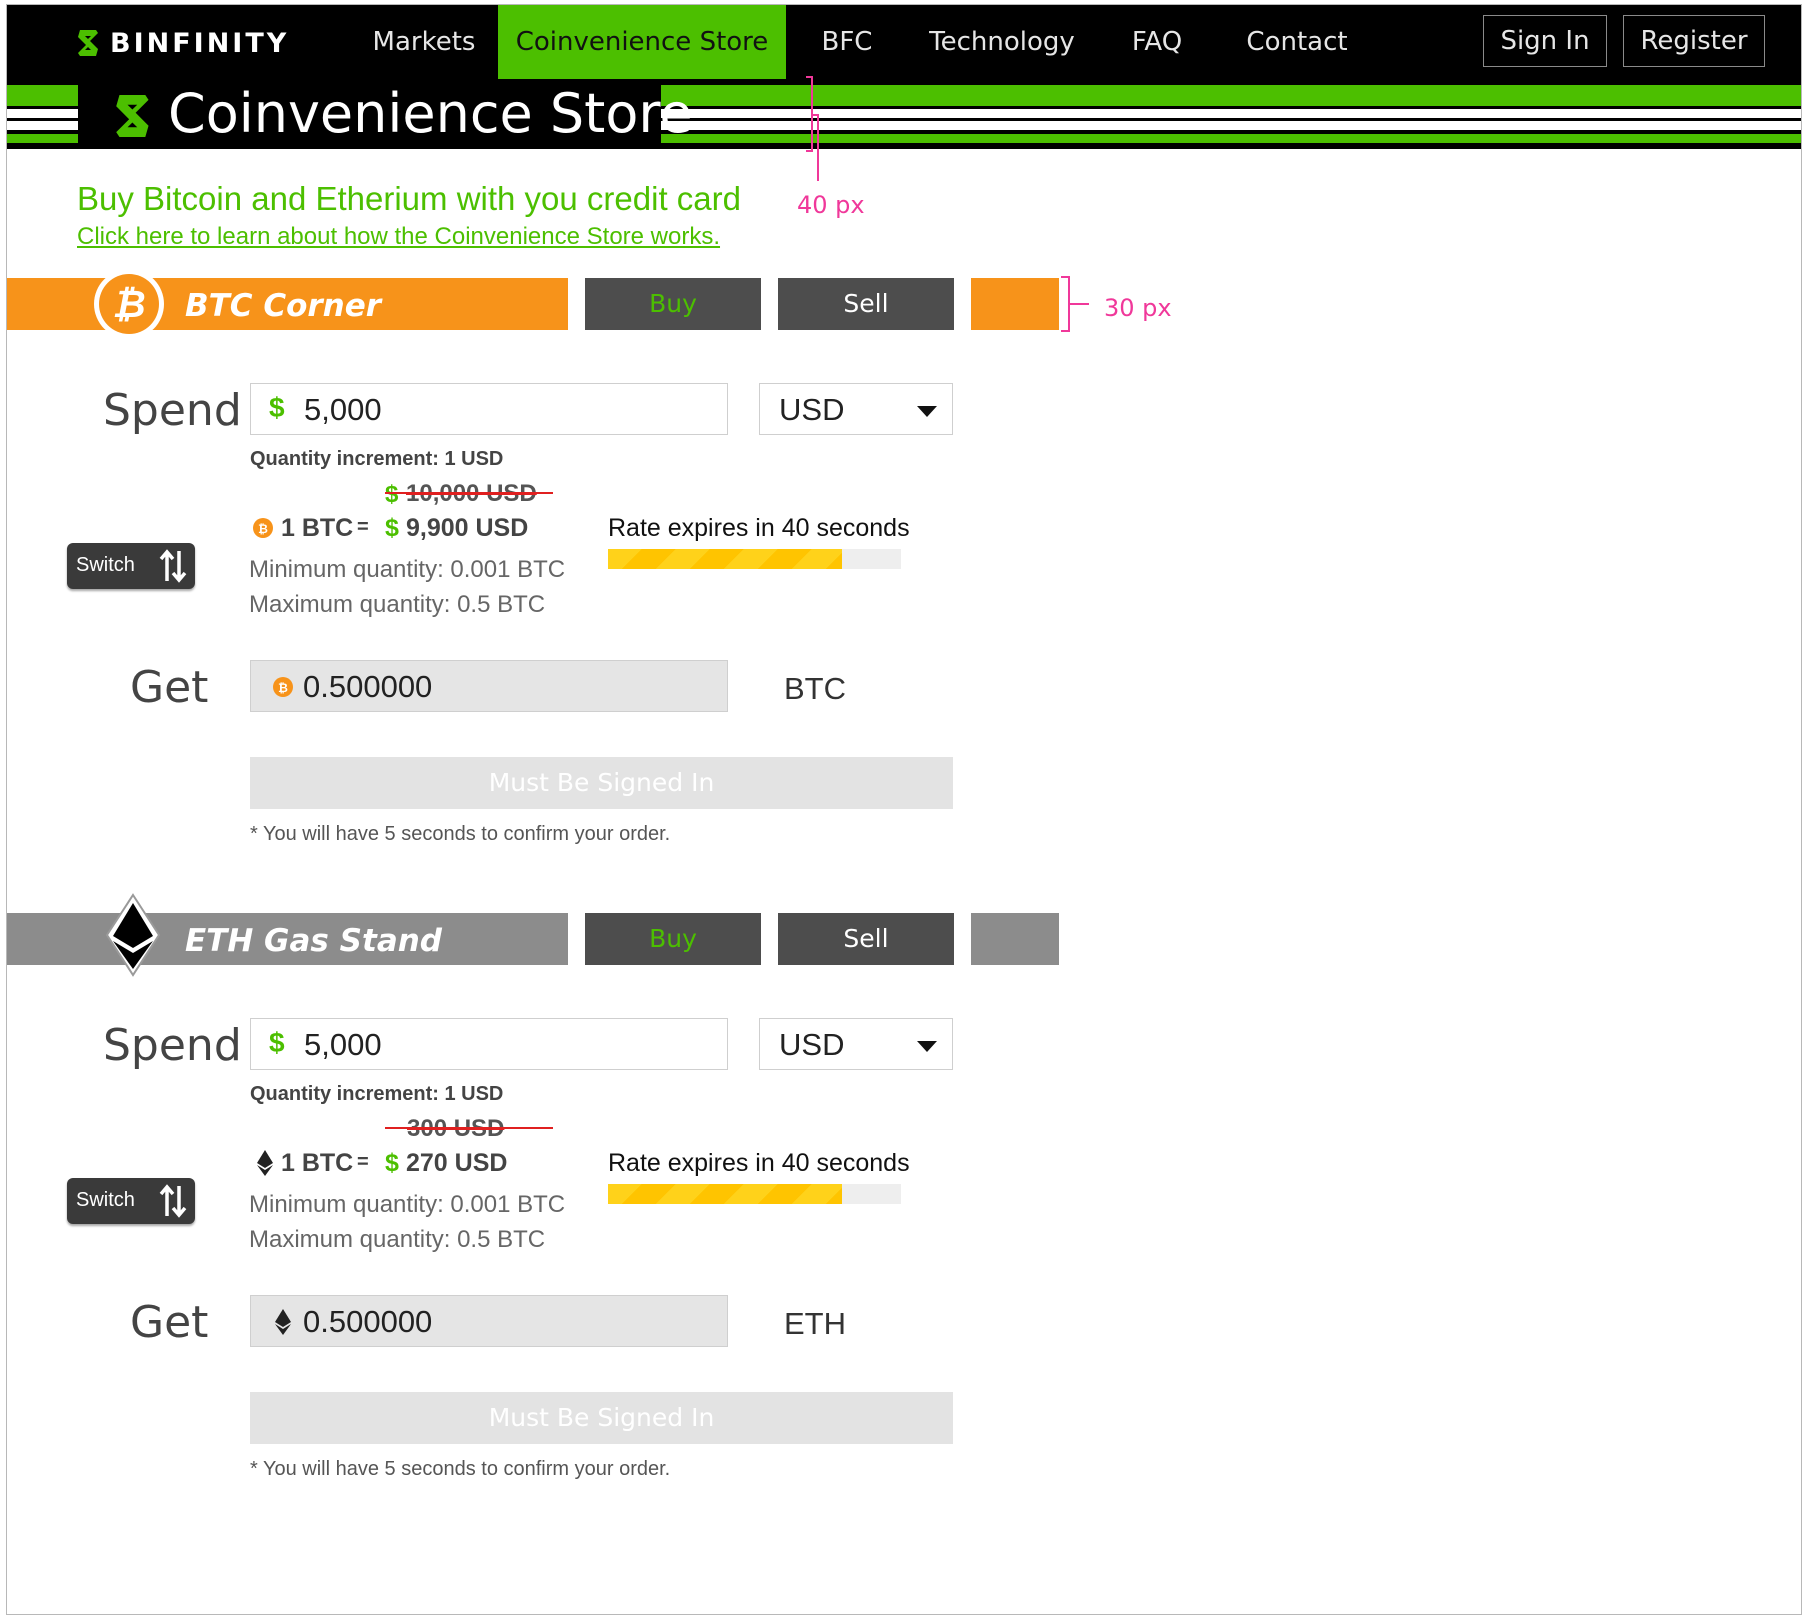 Image resolution: width=1807 pixels, height=1622 pixels. I want to click on btc-expiry-progress-fill, so click(725, 559).